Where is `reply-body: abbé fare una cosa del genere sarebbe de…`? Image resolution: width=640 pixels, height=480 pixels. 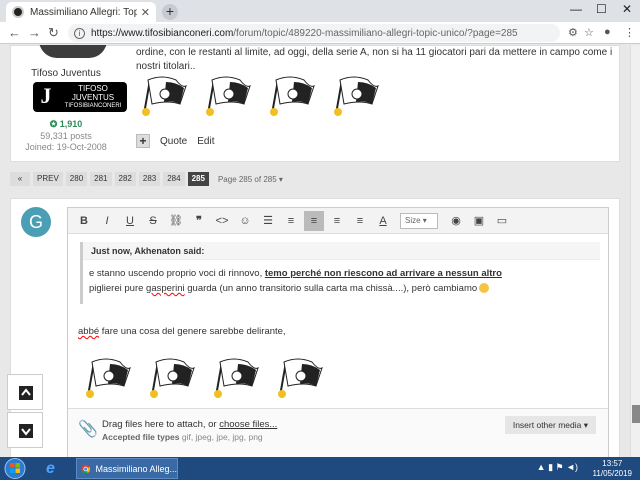
reply-body: abbé fare una cosa del genere sarebbe de… is located at coordinates (182, 331).